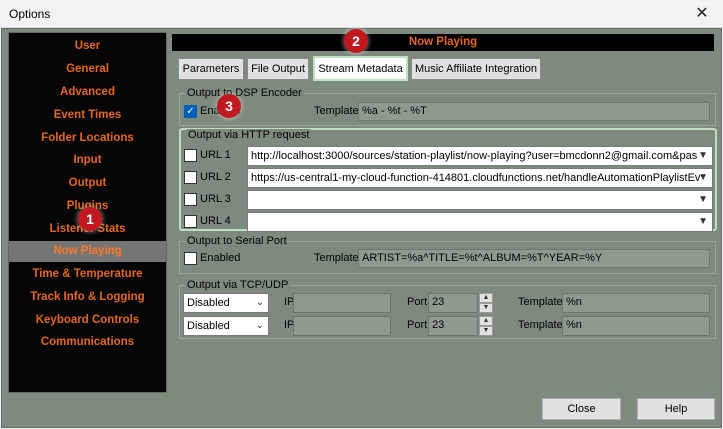  What do you see at coordinates (534, 111) in the screenshot?
I see `dsp-template-field: %a - %t - %T` at bounding box center [534, 111].